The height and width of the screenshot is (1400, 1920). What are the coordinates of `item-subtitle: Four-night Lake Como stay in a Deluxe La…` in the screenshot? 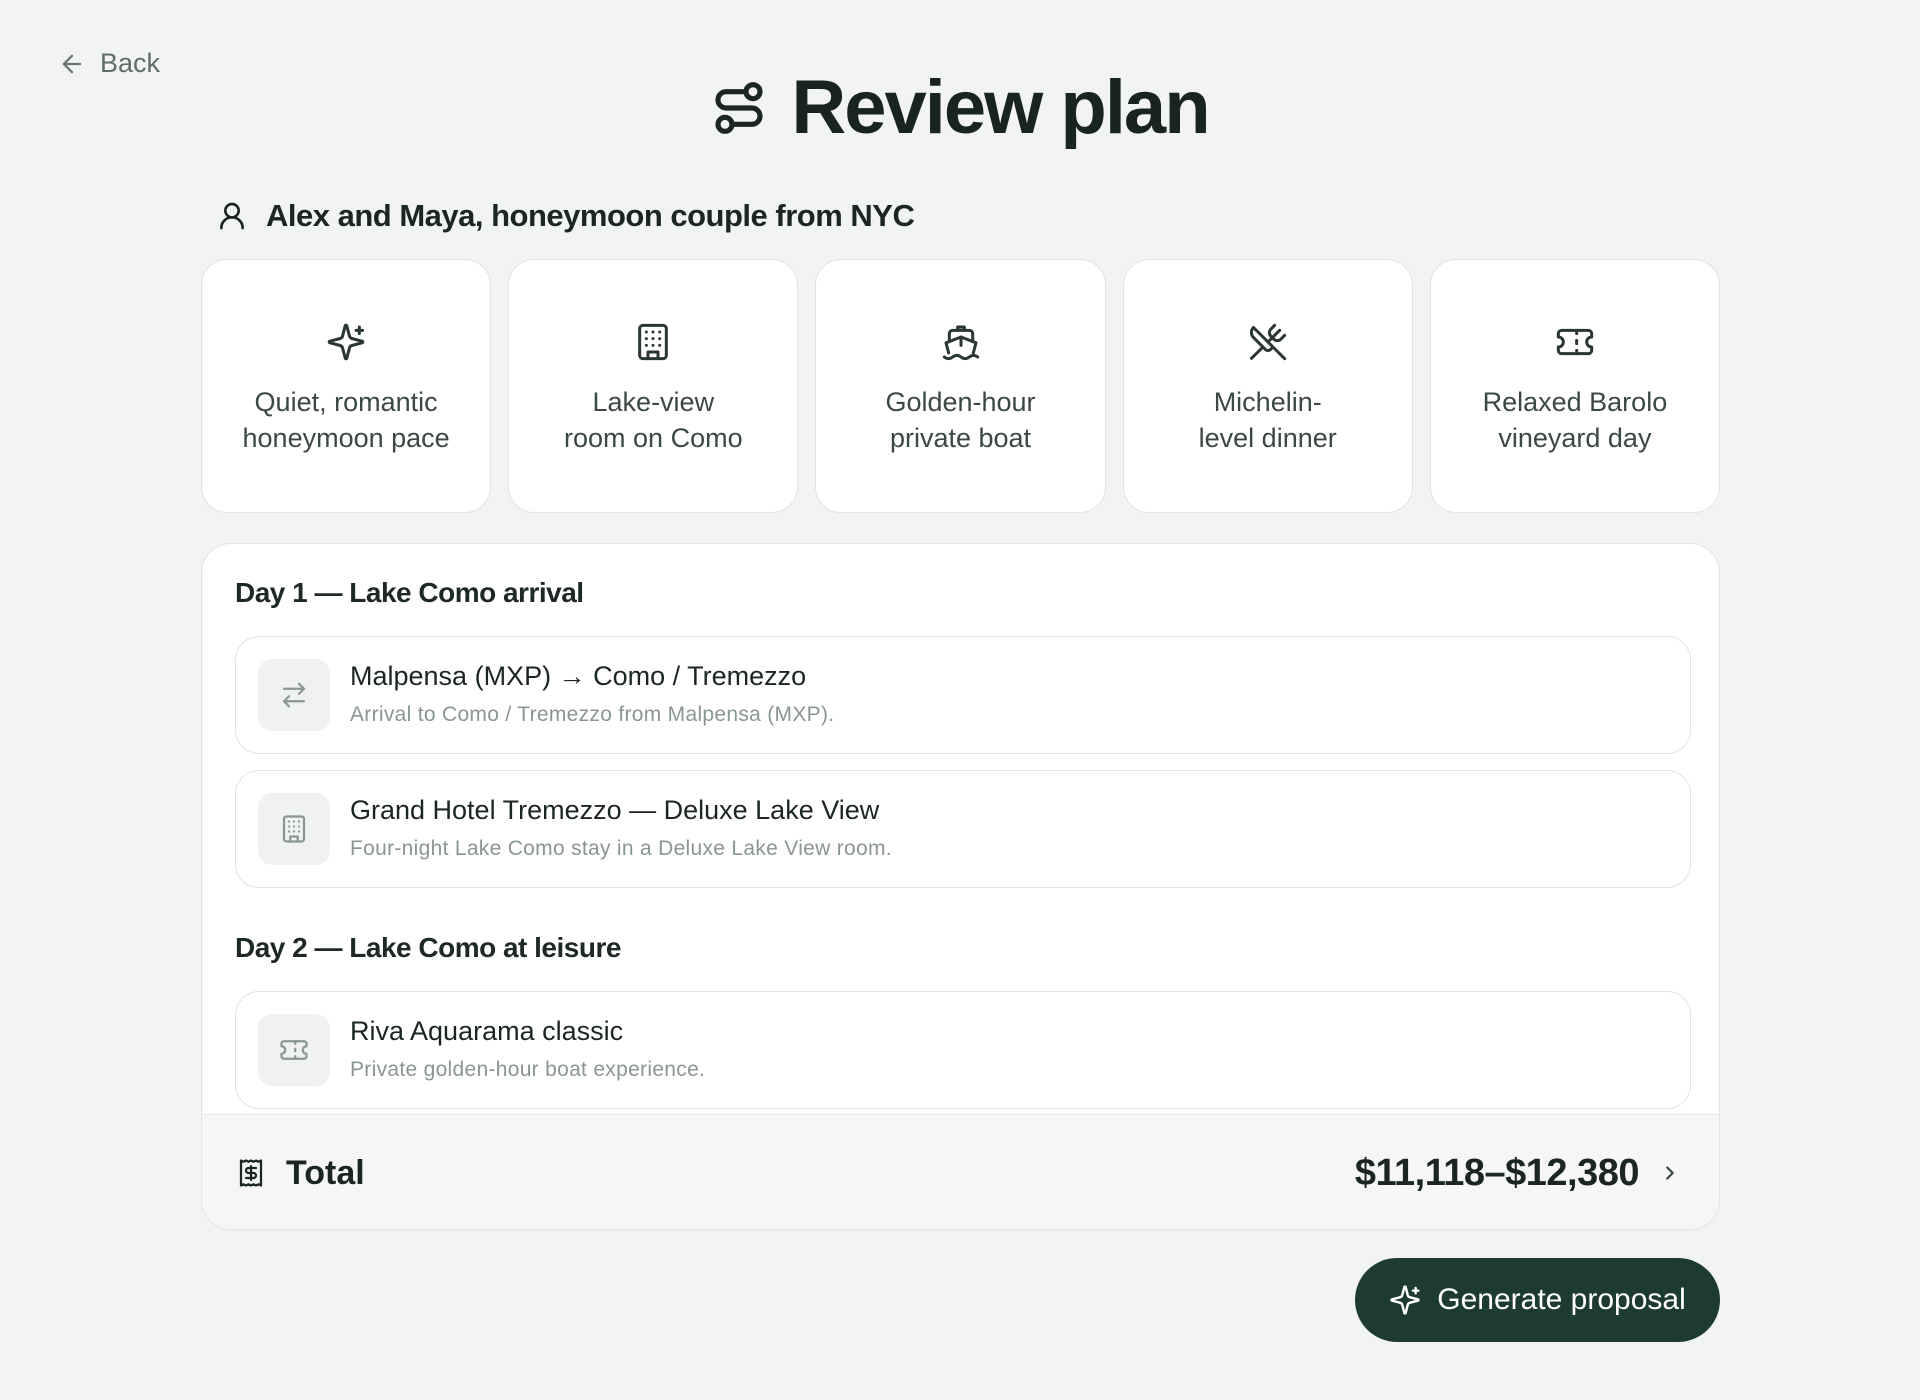 It's located at (621, 848).